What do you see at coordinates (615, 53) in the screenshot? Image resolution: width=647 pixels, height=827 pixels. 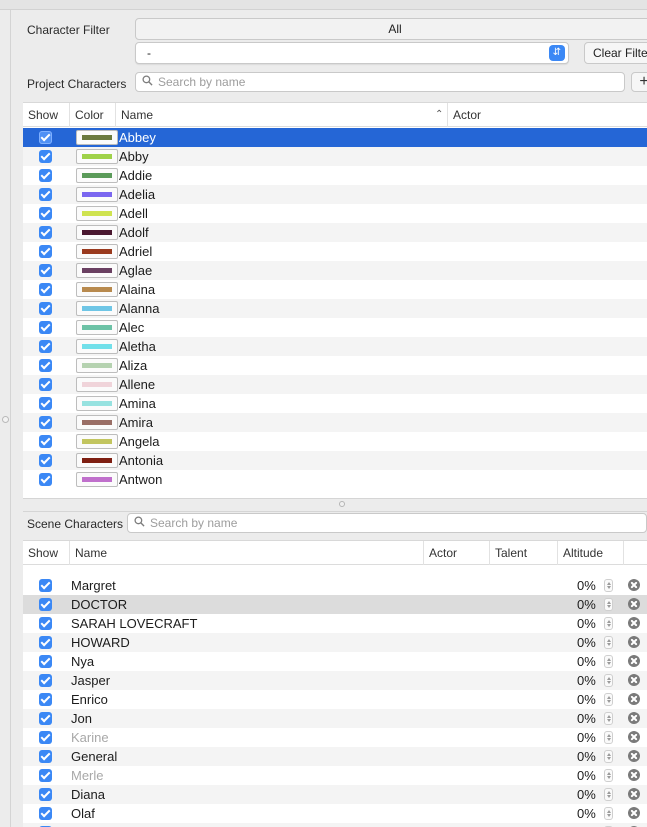 I see `clear-filter-button: Clear Filter` at bounding box center [615, 53].